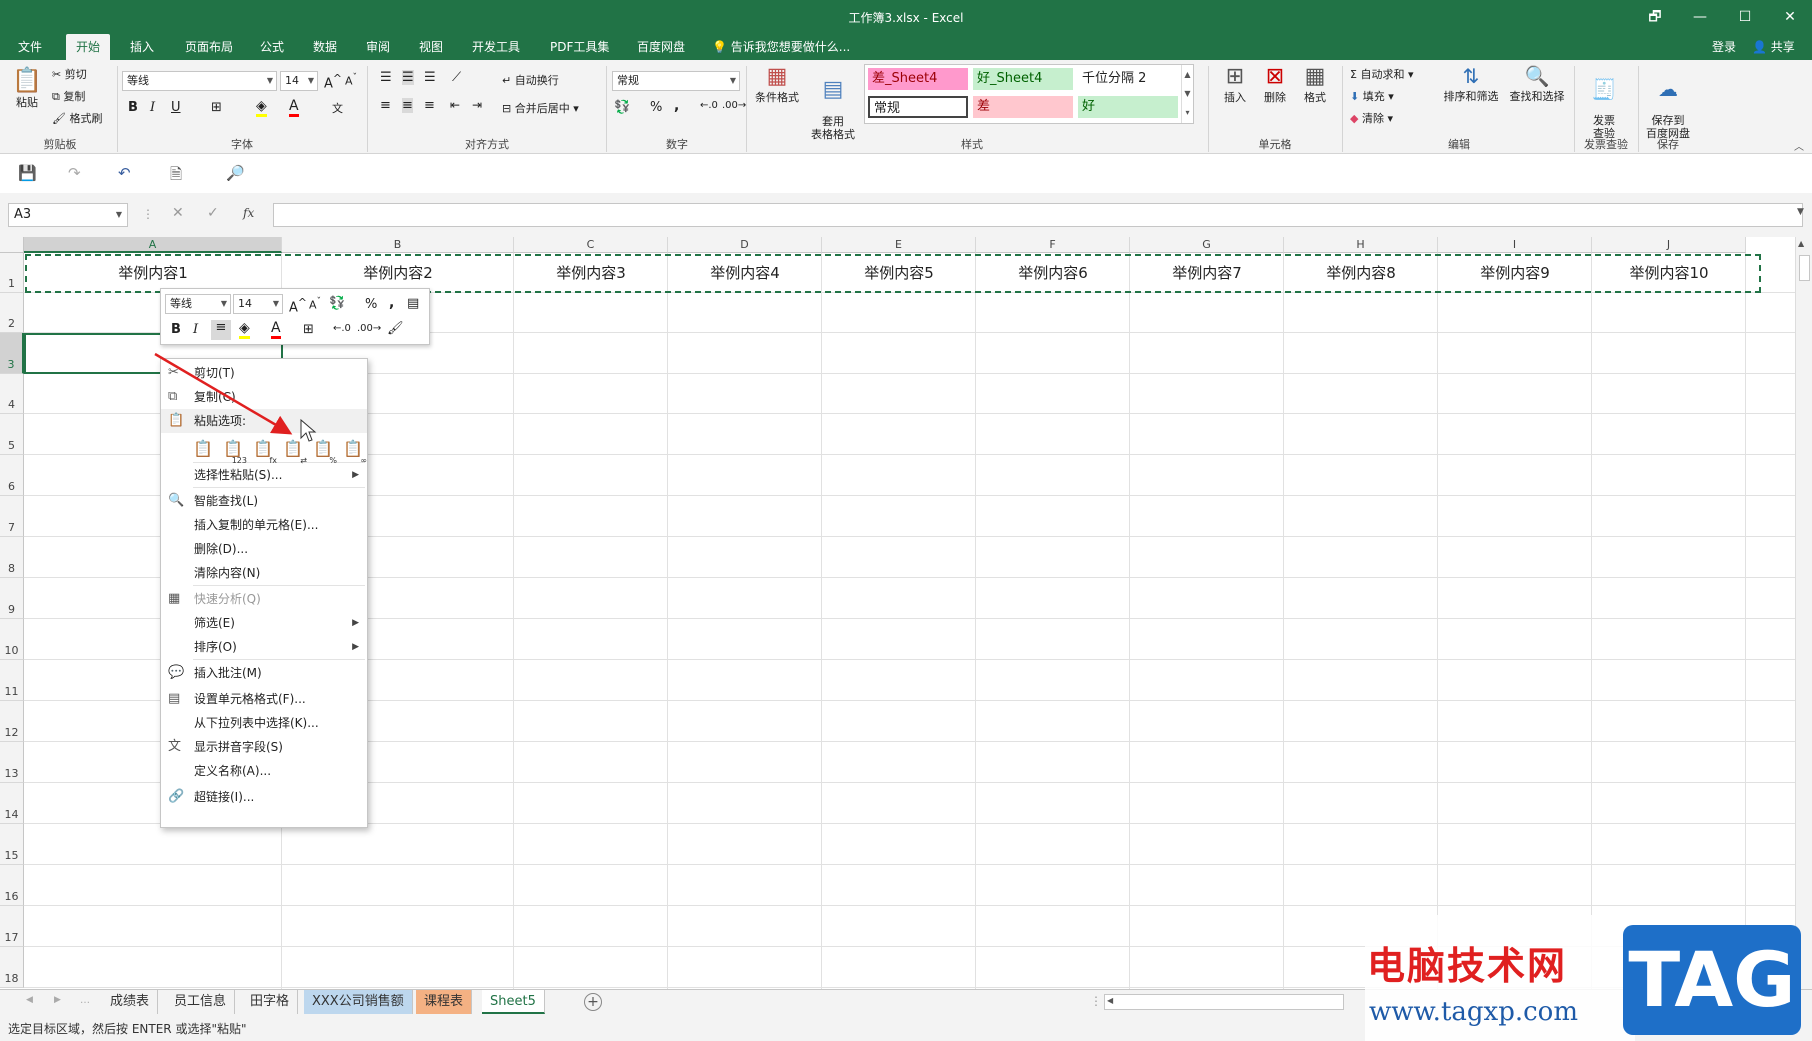  Describe the element at coordinates (1381, 74) in the screenshot. I see `autosum-button: Σ 自动求和 ▾` at that location.